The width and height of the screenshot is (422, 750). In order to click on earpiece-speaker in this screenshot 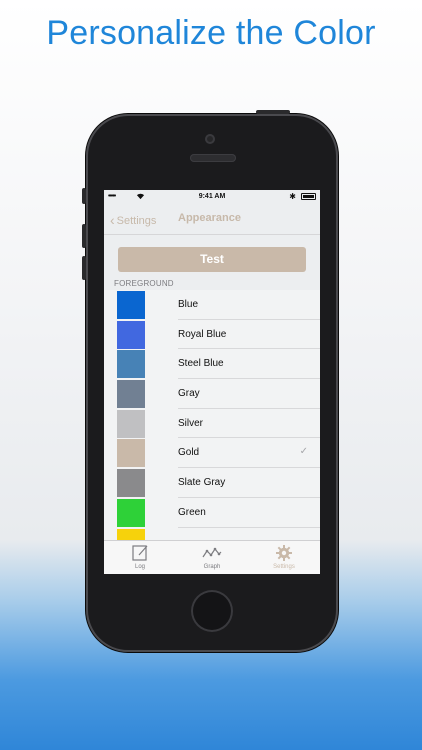, I will do `click(213, 158)`.